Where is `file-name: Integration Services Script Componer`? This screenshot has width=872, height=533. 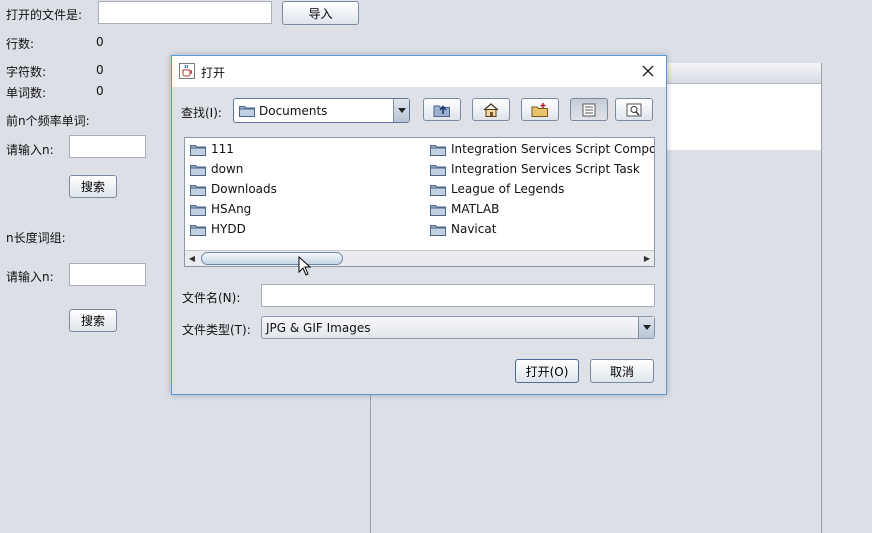
file-name: Integration Services Script Componer is located at coordinates (553, 149).